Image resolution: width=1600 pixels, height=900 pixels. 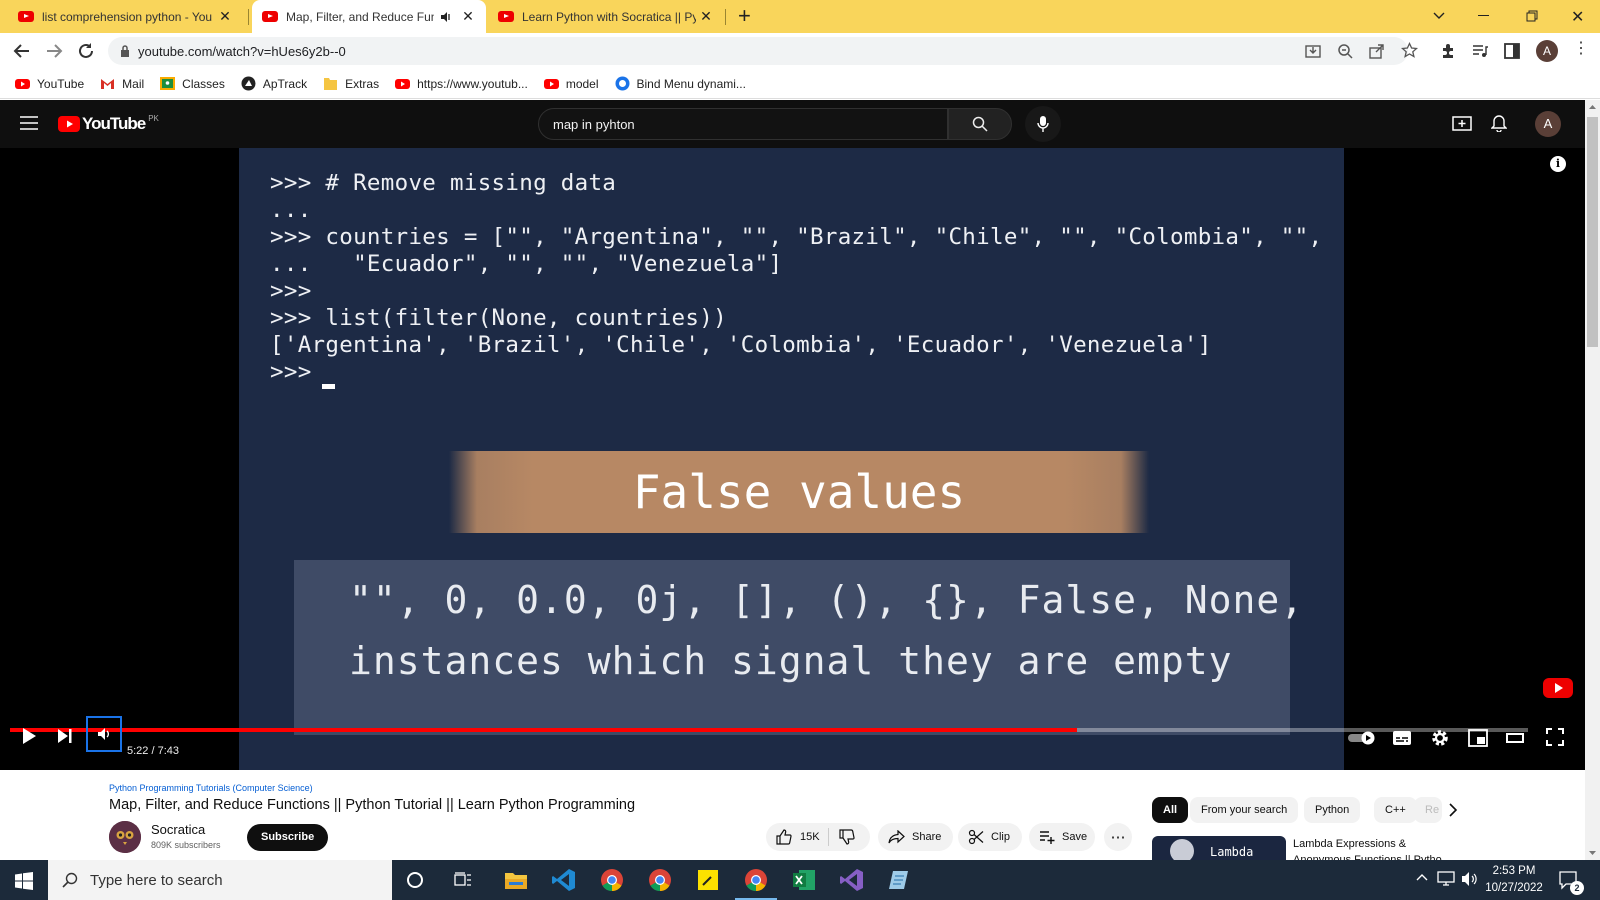 I want to click on tab-map-filter-reduce: Map, Filter, and Reduce Func ✕, so click(x=369, y=16).